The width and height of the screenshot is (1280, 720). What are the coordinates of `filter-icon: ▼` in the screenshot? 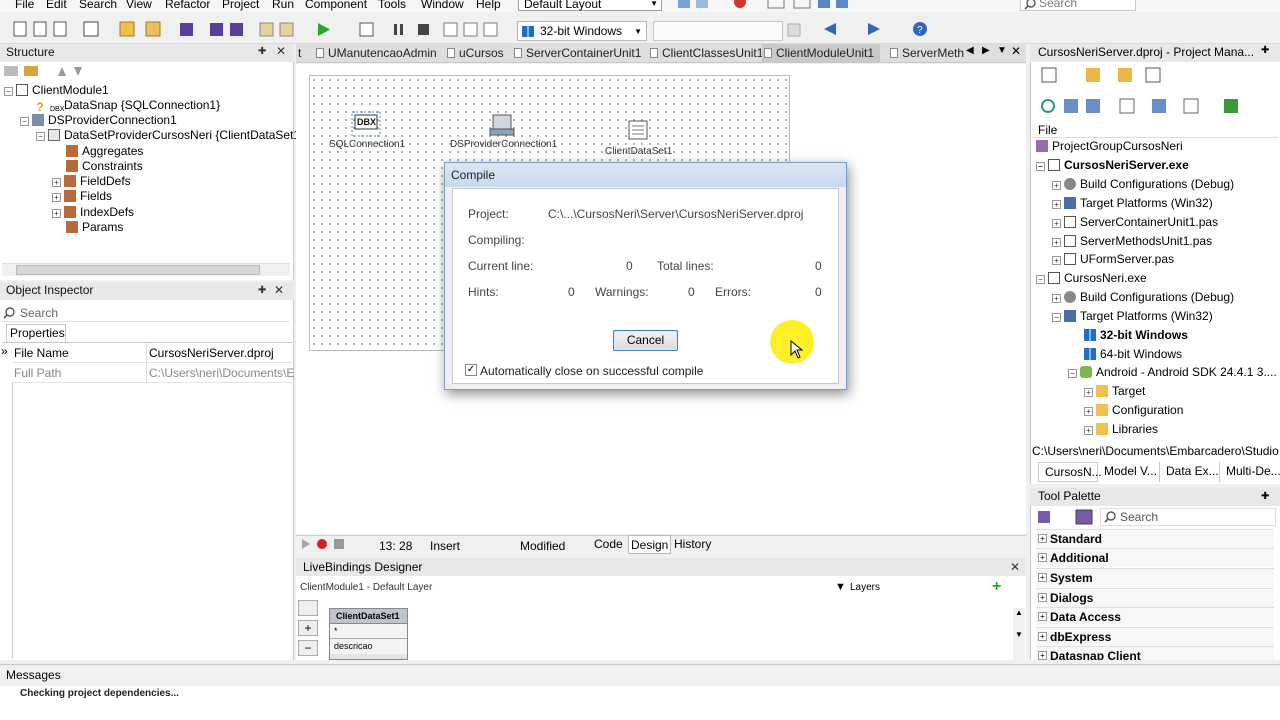 It's located at (840, 587).